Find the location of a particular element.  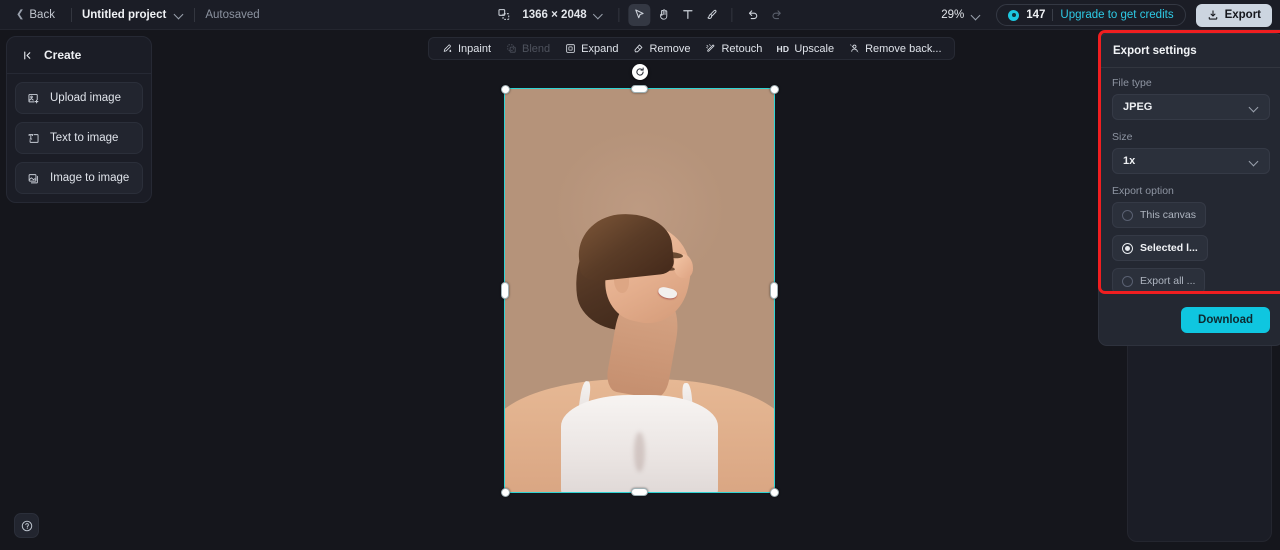

retouch-button: Retouch is located at coordinates (733, 49).